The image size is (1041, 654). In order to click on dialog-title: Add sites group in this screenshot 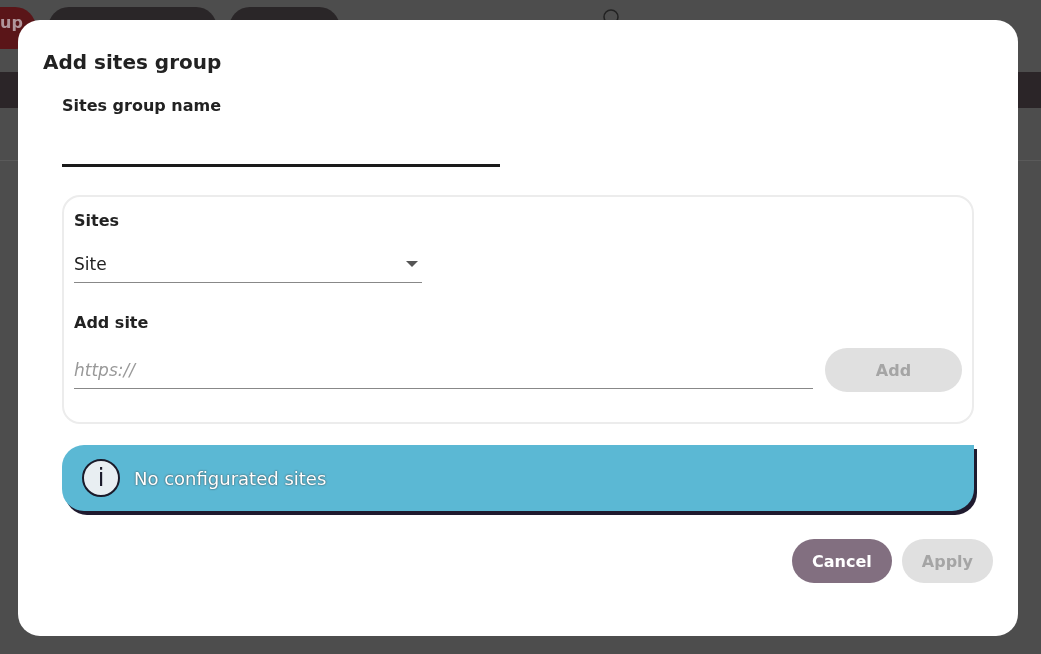, I will do `click(133, 62)`.